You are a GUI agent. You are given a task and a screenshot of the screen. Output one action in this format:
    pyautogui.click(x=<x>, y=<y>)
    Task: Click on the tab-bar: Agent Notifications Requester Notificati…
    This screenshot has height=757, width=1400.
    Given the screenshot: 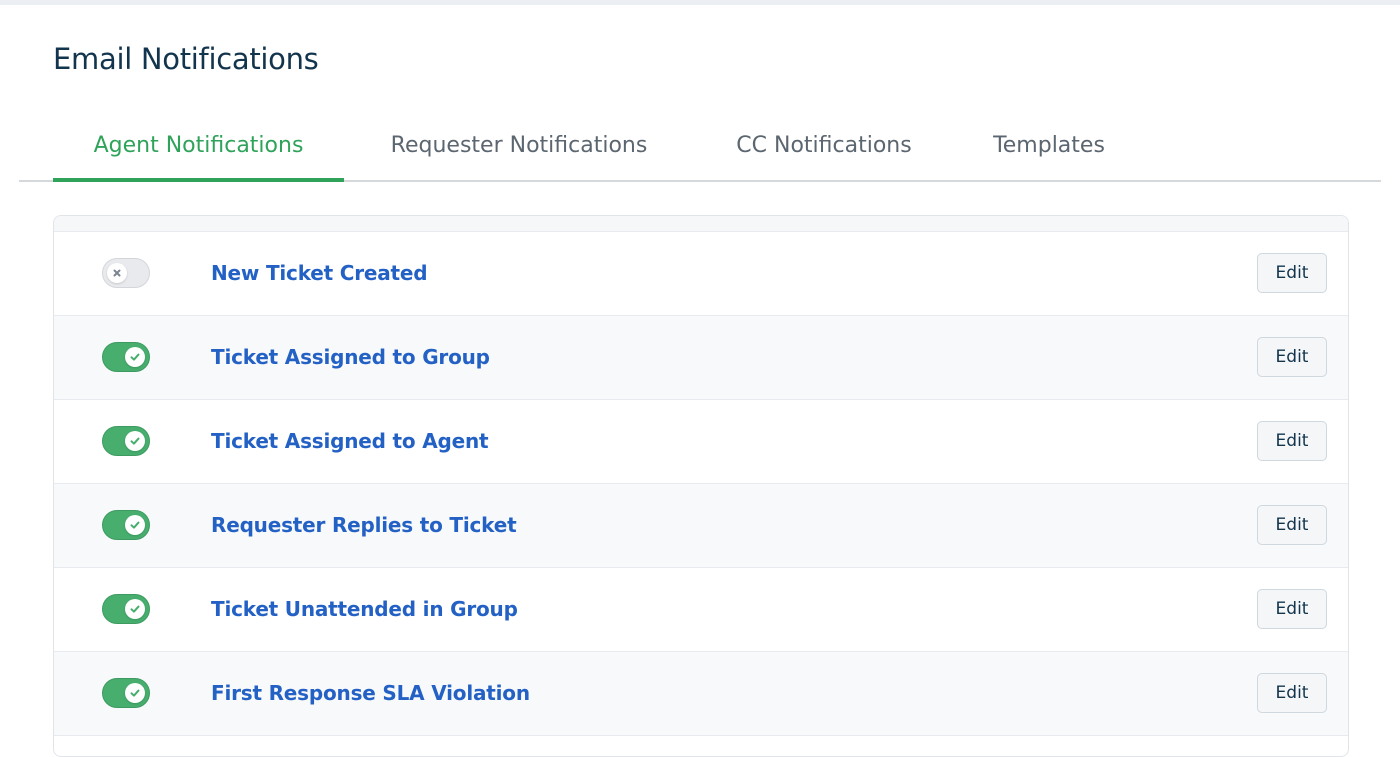 What is the action you would take?
    pyautogui.click(x=700, y=150)
    